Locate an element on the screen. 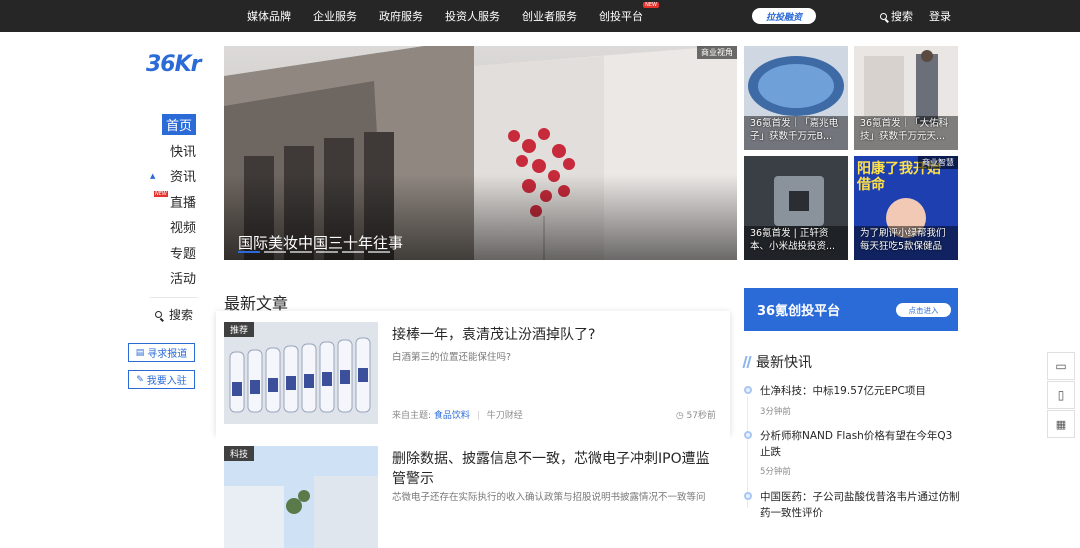 Image resolution: width=1080 pixels, height=548 pixels. sidebar-item-events: 活动 is located at coordinates (175, 278).